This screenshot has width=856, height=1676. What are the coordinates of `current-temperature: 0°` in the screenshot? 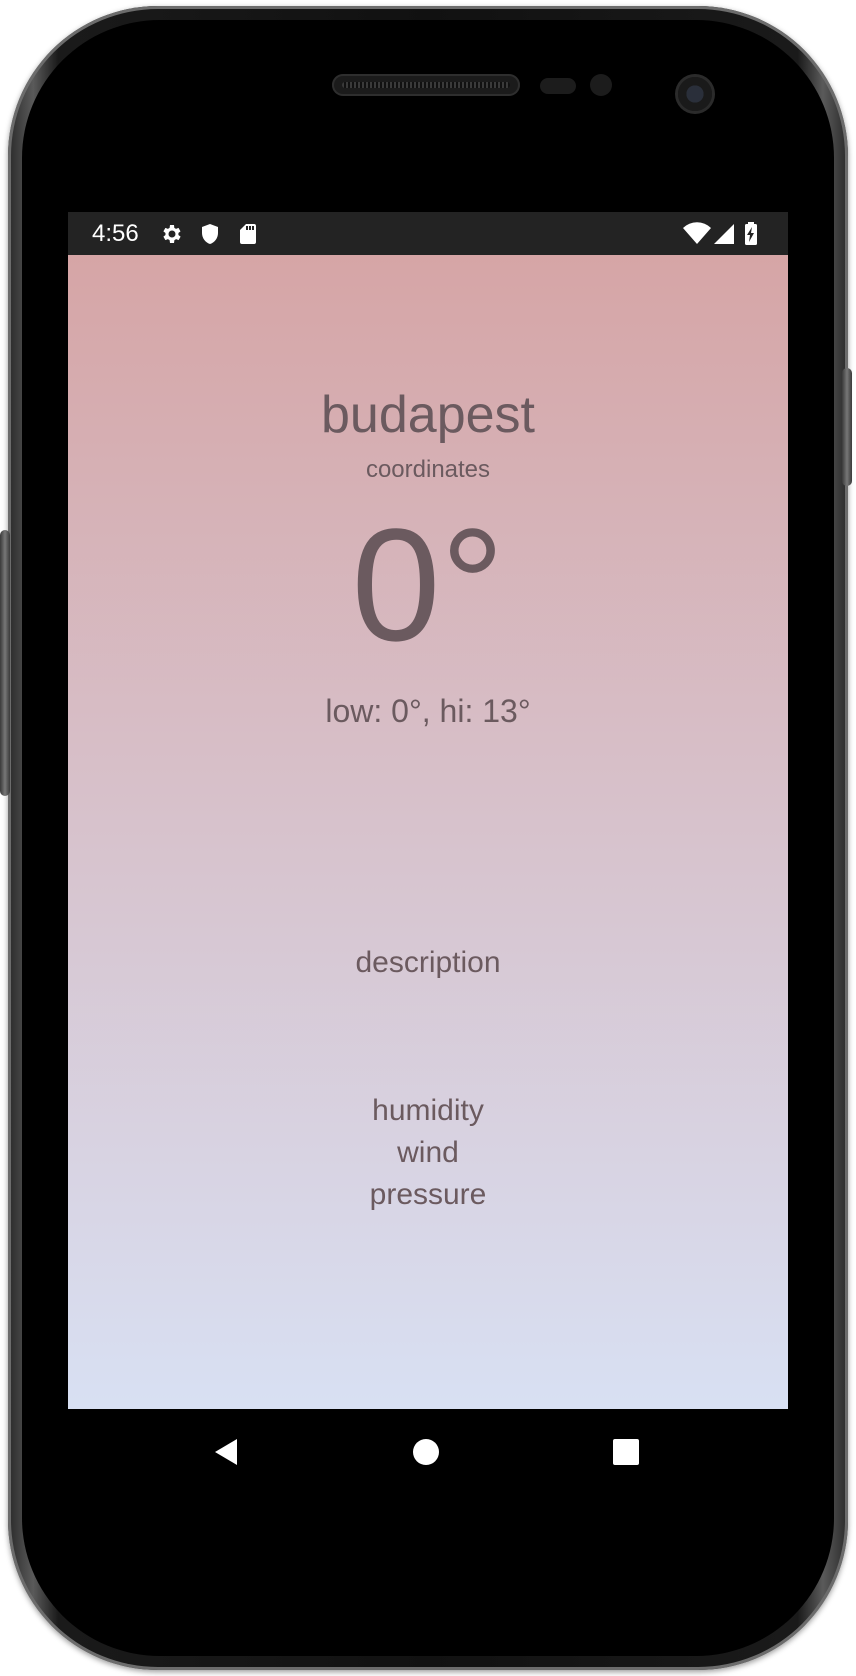 It's located at (428, 584).